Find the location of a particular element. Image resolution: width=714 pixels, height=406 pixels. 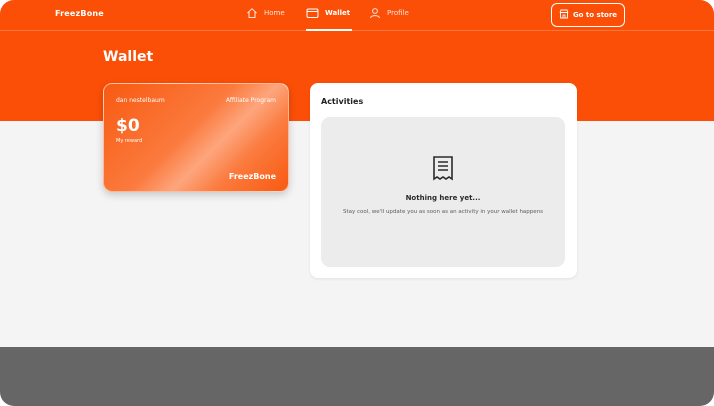

nav-wallet: Wallet is located at coordinates (329, 19).